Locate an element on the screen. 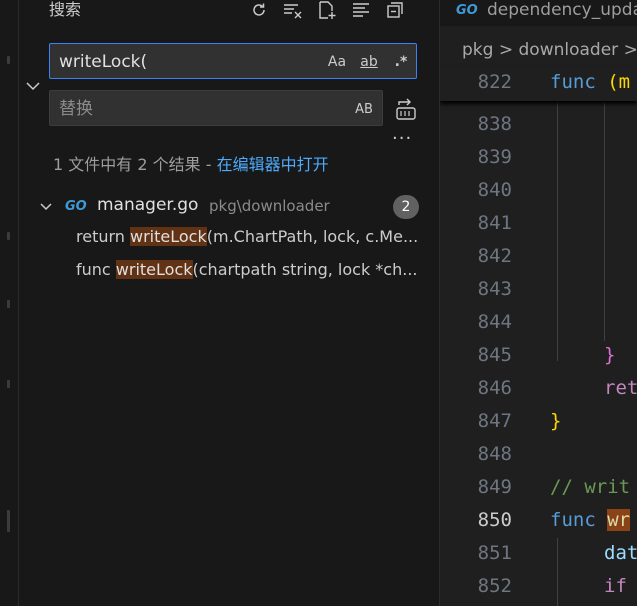 This screenshot has height=606, width=637. line-number: 838 is located at coordinates (494, 124).